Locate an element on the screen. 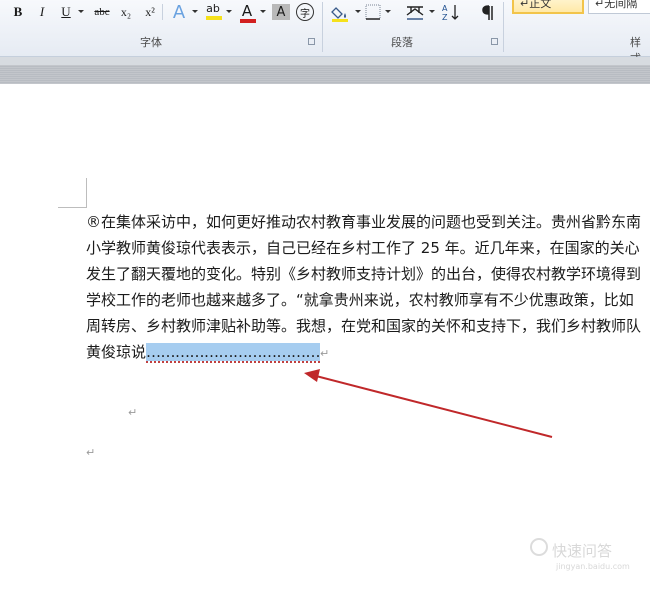  watermark-text: 快速问答 is located at coordinates (582, 551).